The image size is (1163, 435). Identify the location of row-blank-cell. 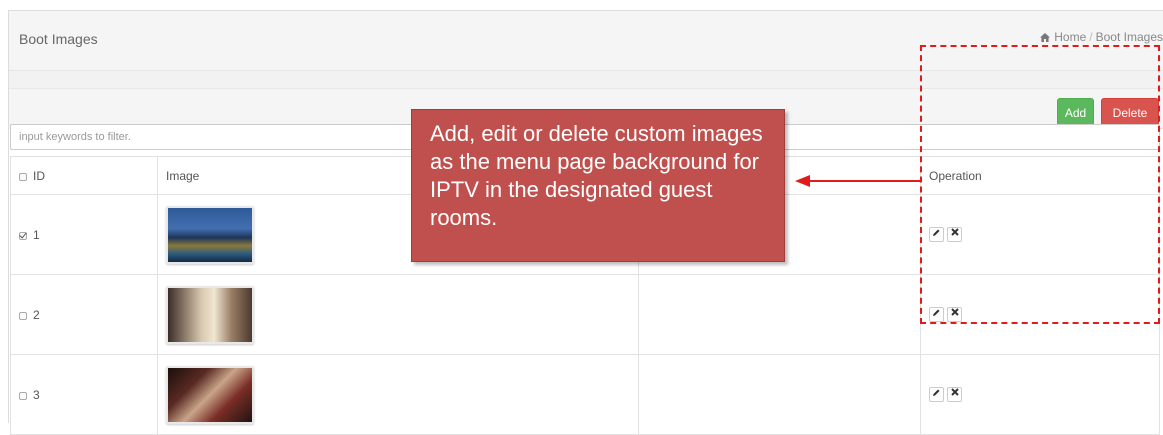
(779, 314).